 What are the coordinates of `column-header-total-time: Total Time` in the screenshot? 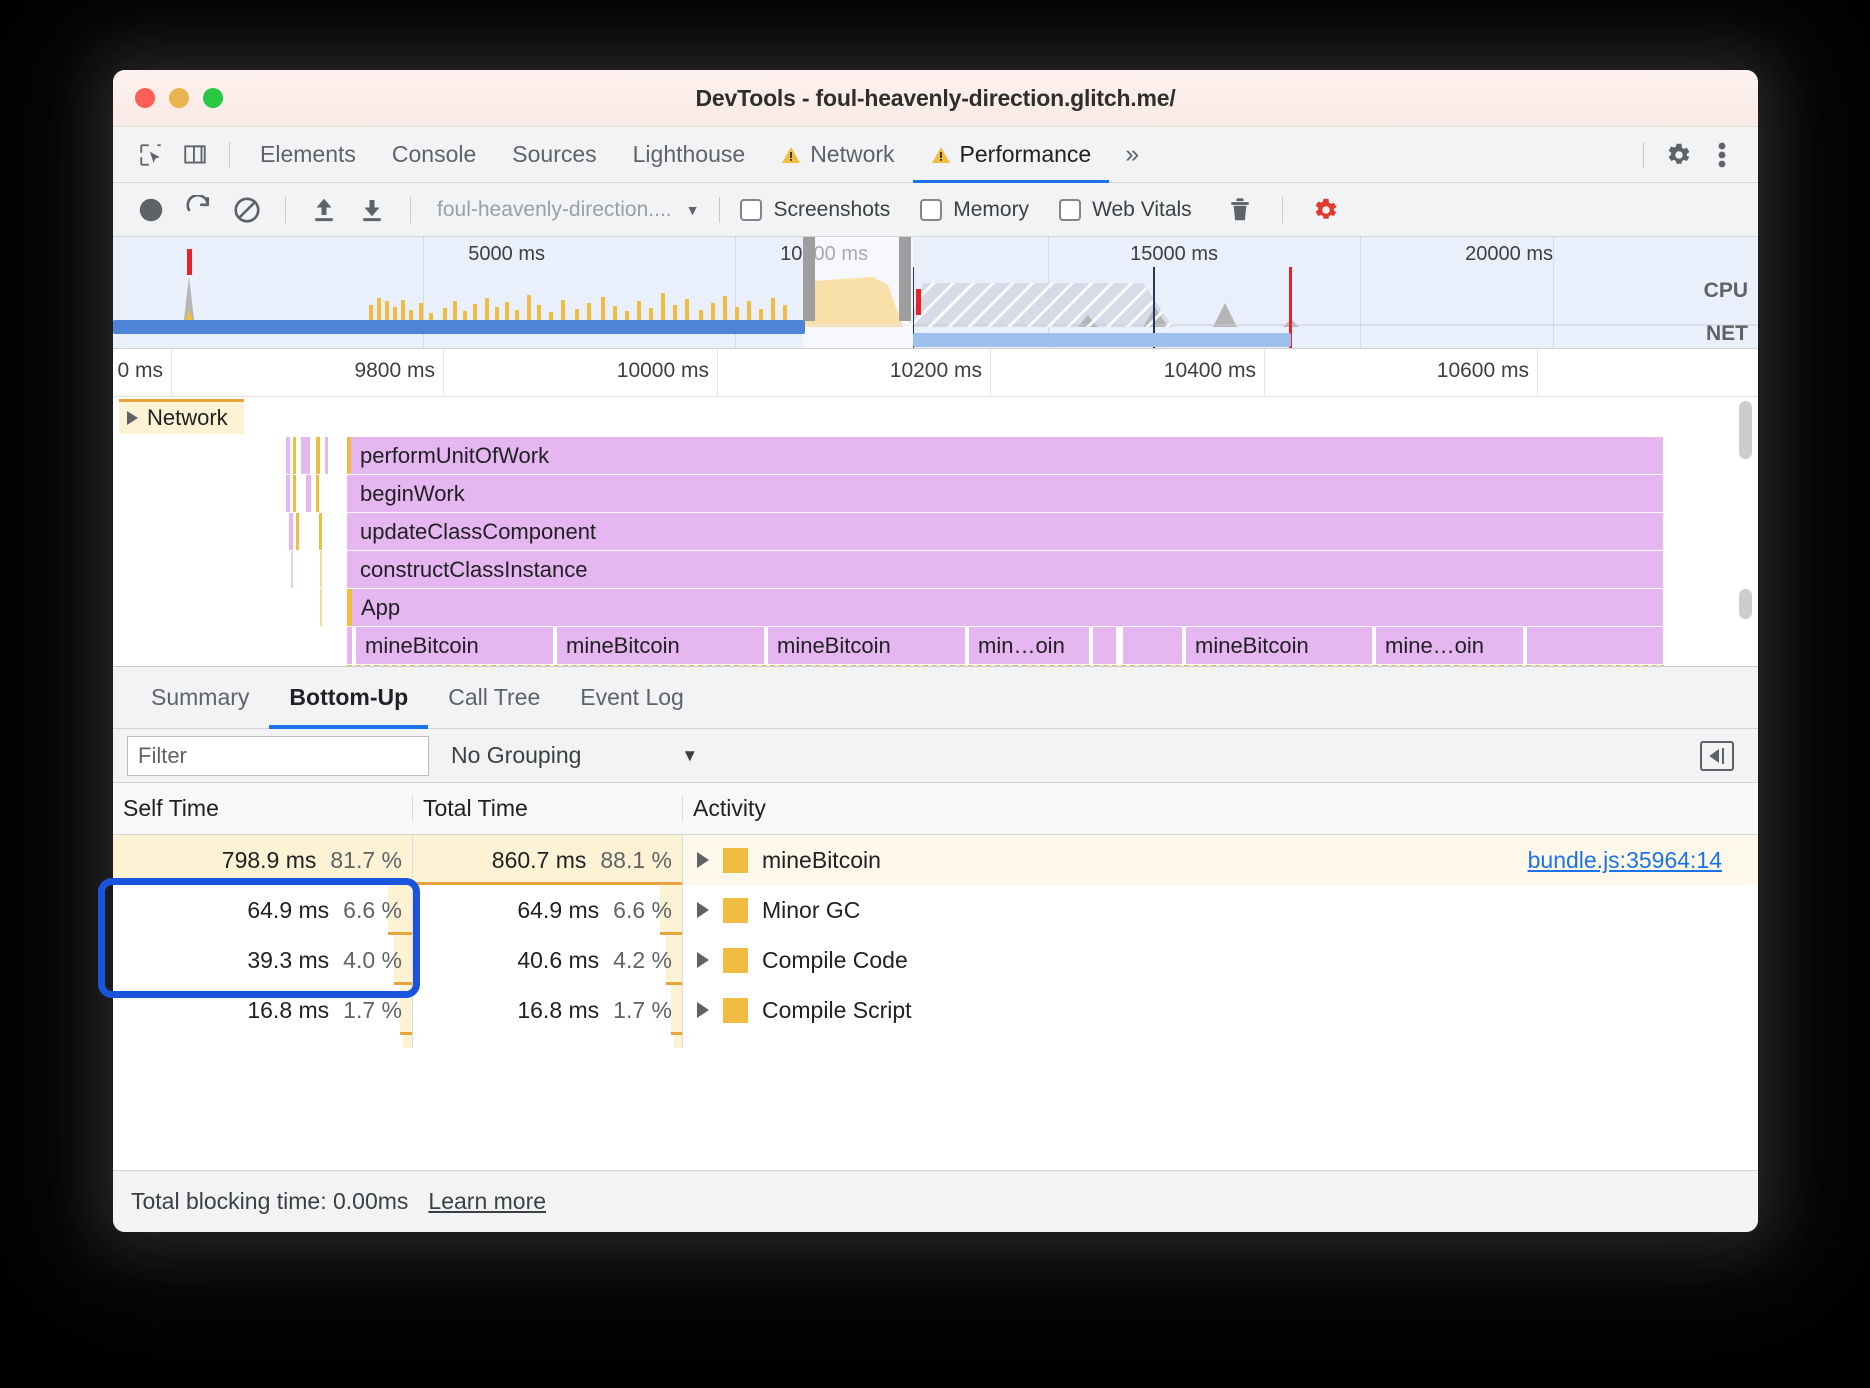 It's located at (548, 808).